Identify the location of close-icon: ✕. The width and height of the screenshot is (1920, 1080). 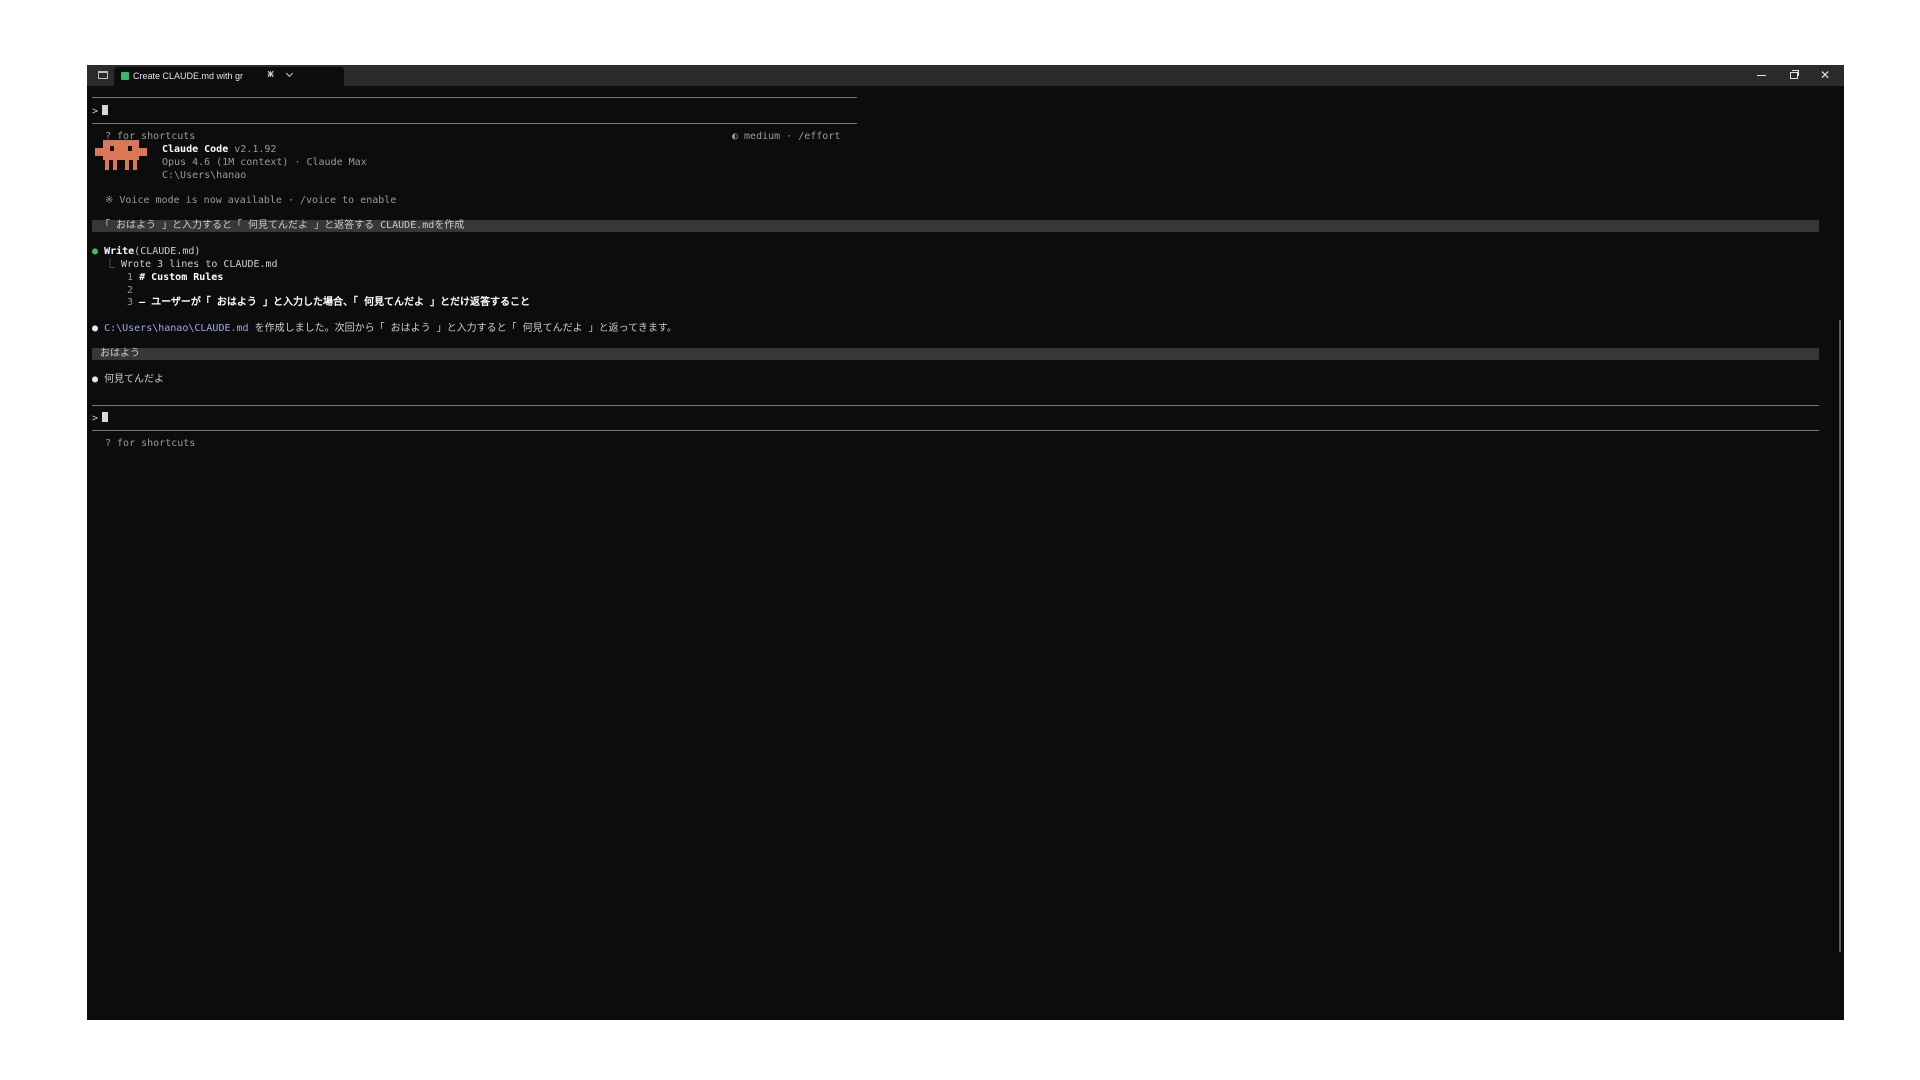
(1825, 75).